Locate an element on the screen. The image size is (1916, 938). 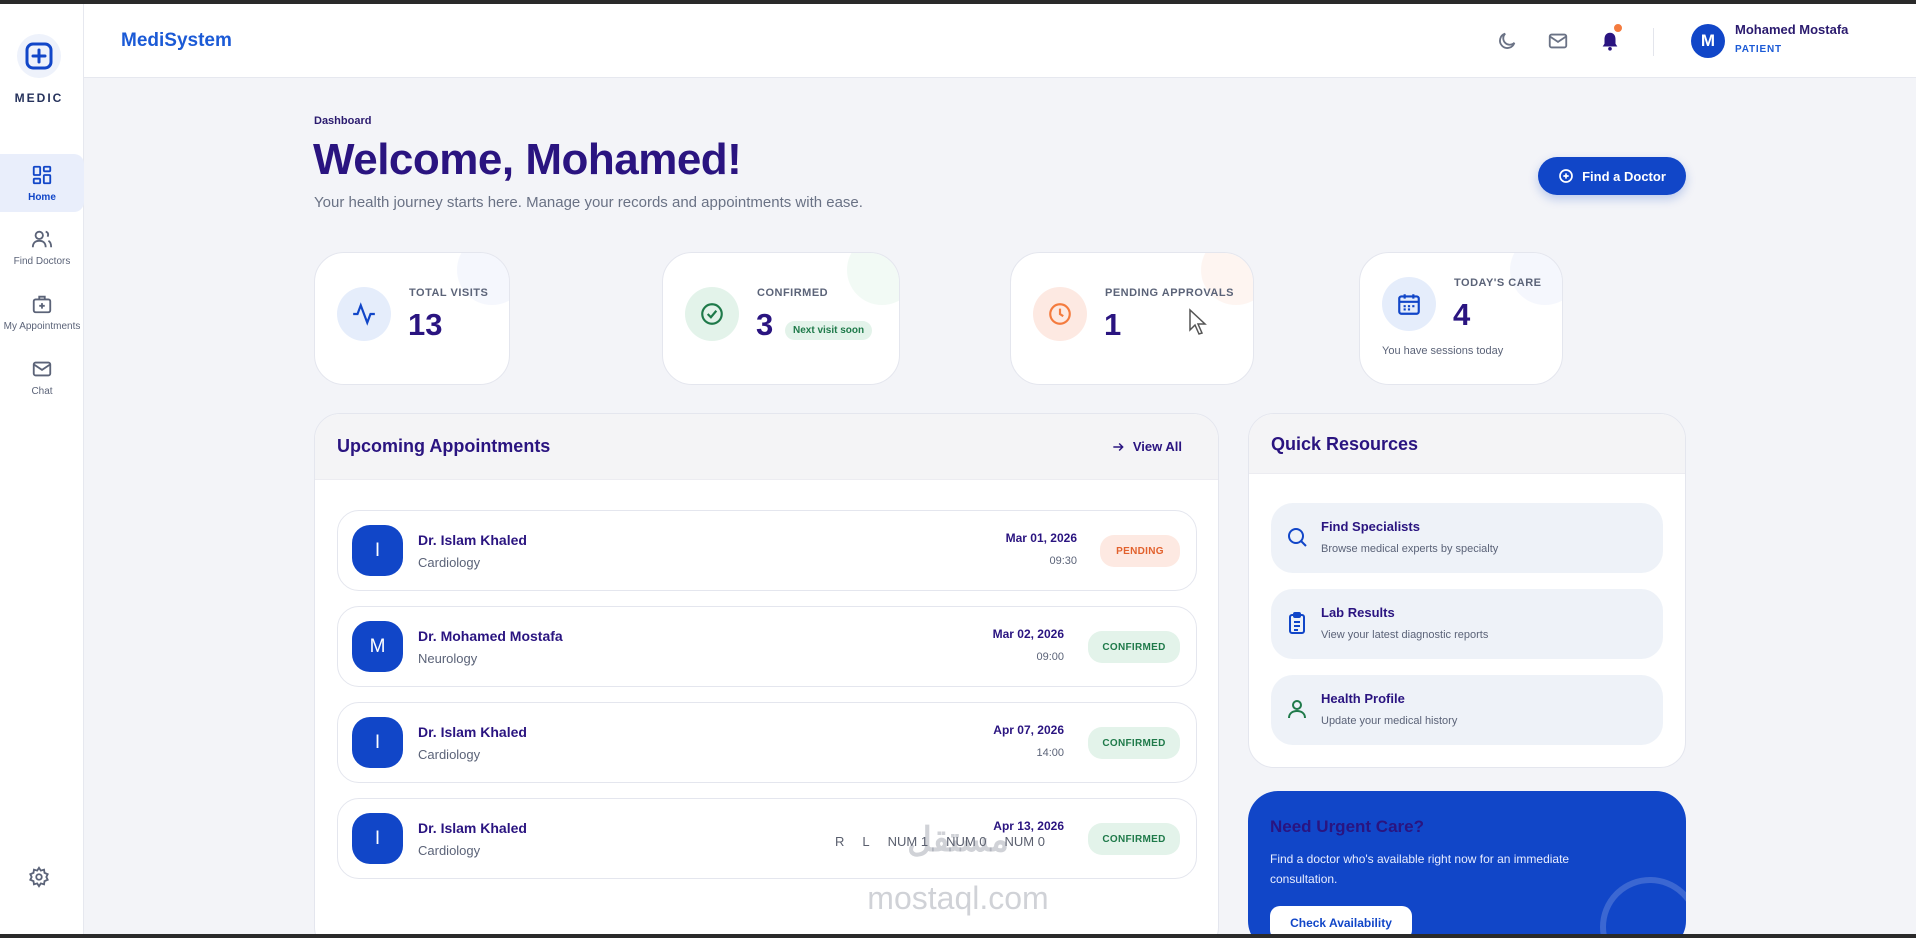
logo-text: MEDIC is located at coordinates (39, 98).